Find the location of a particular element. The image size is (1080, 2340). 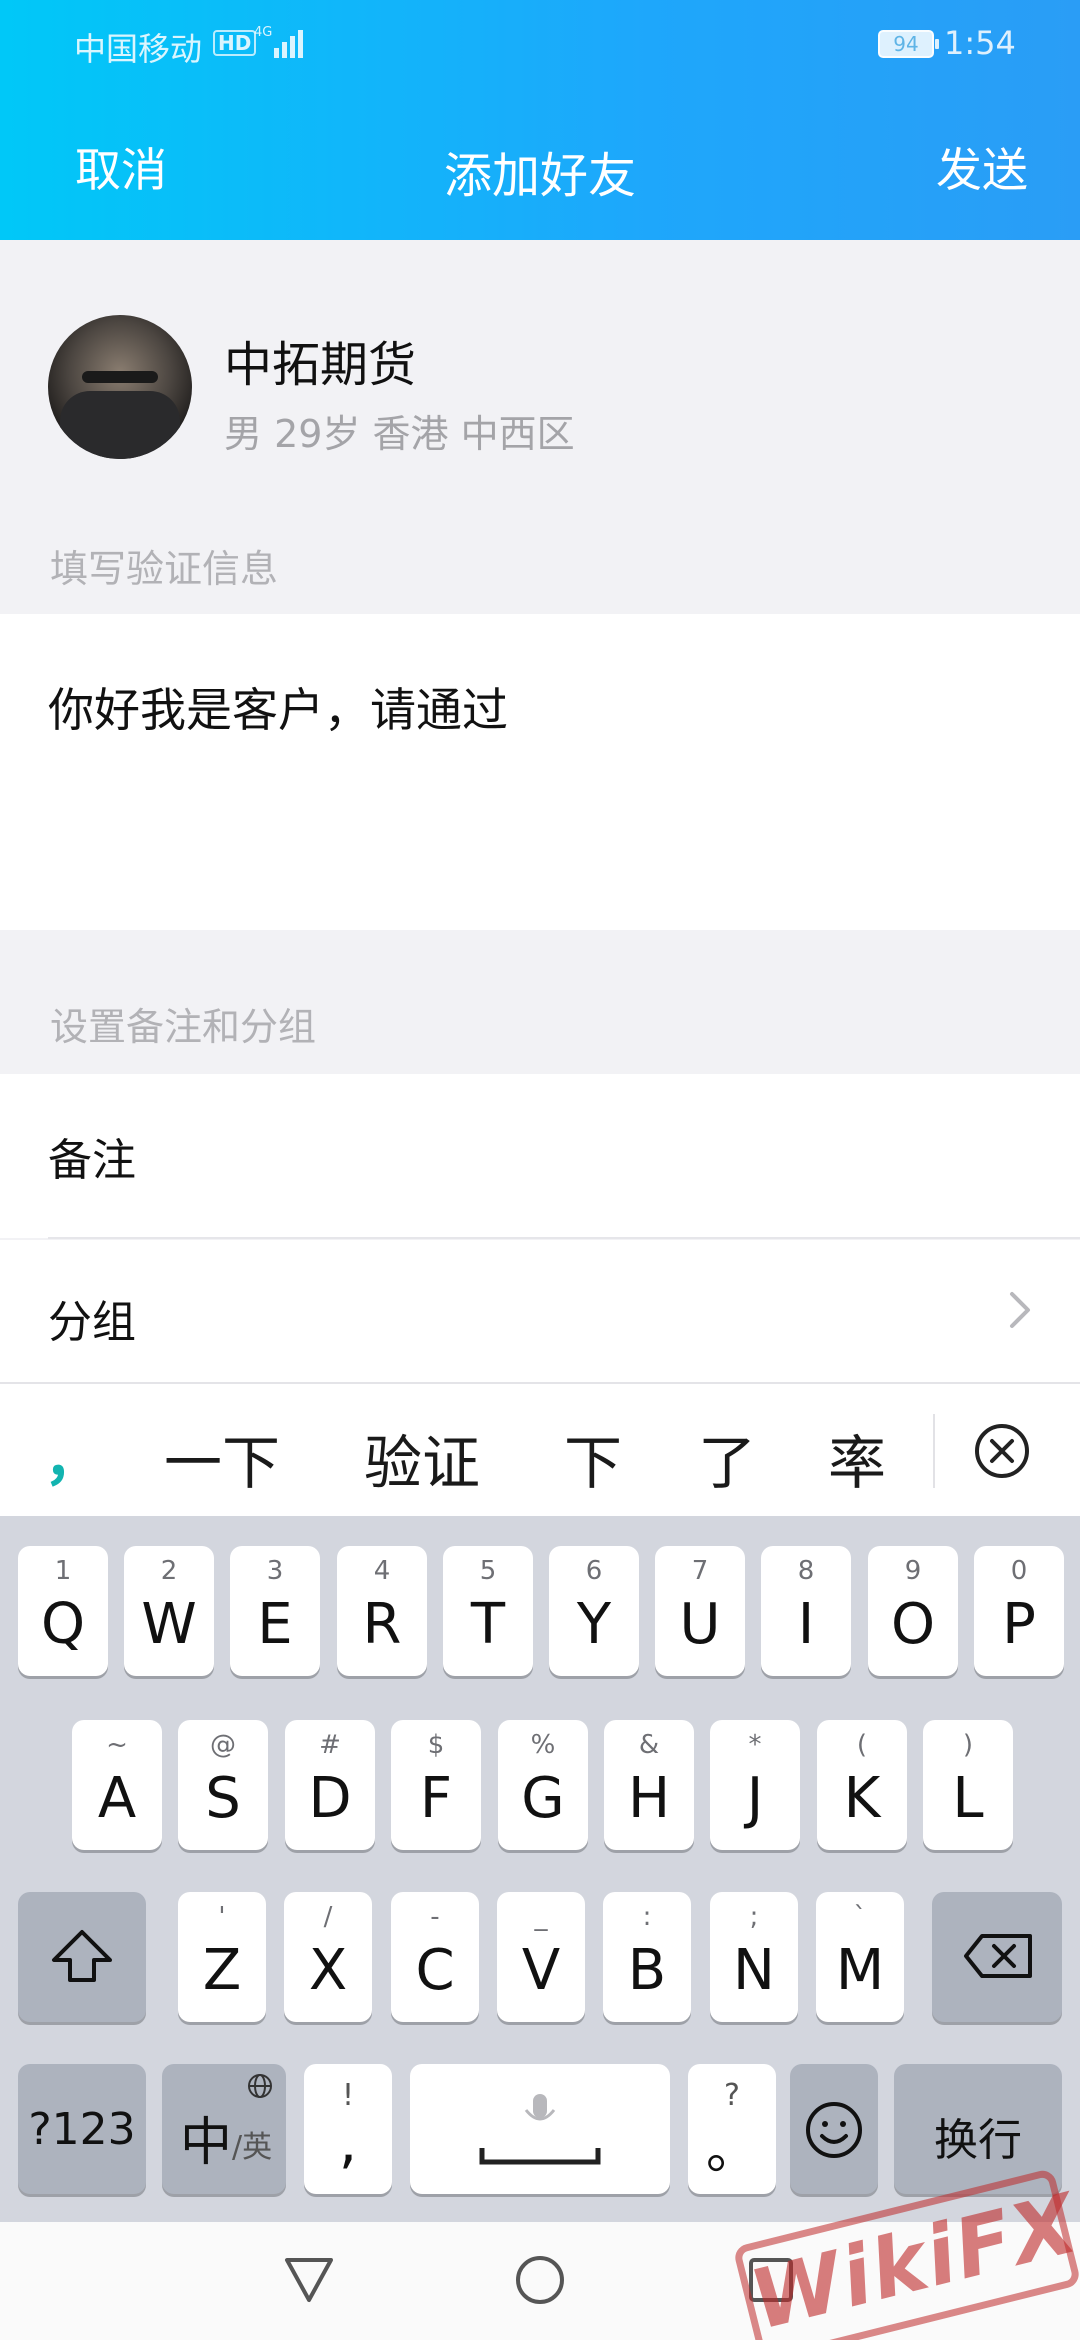

key-label: W is located at coordinates (169, 1624).